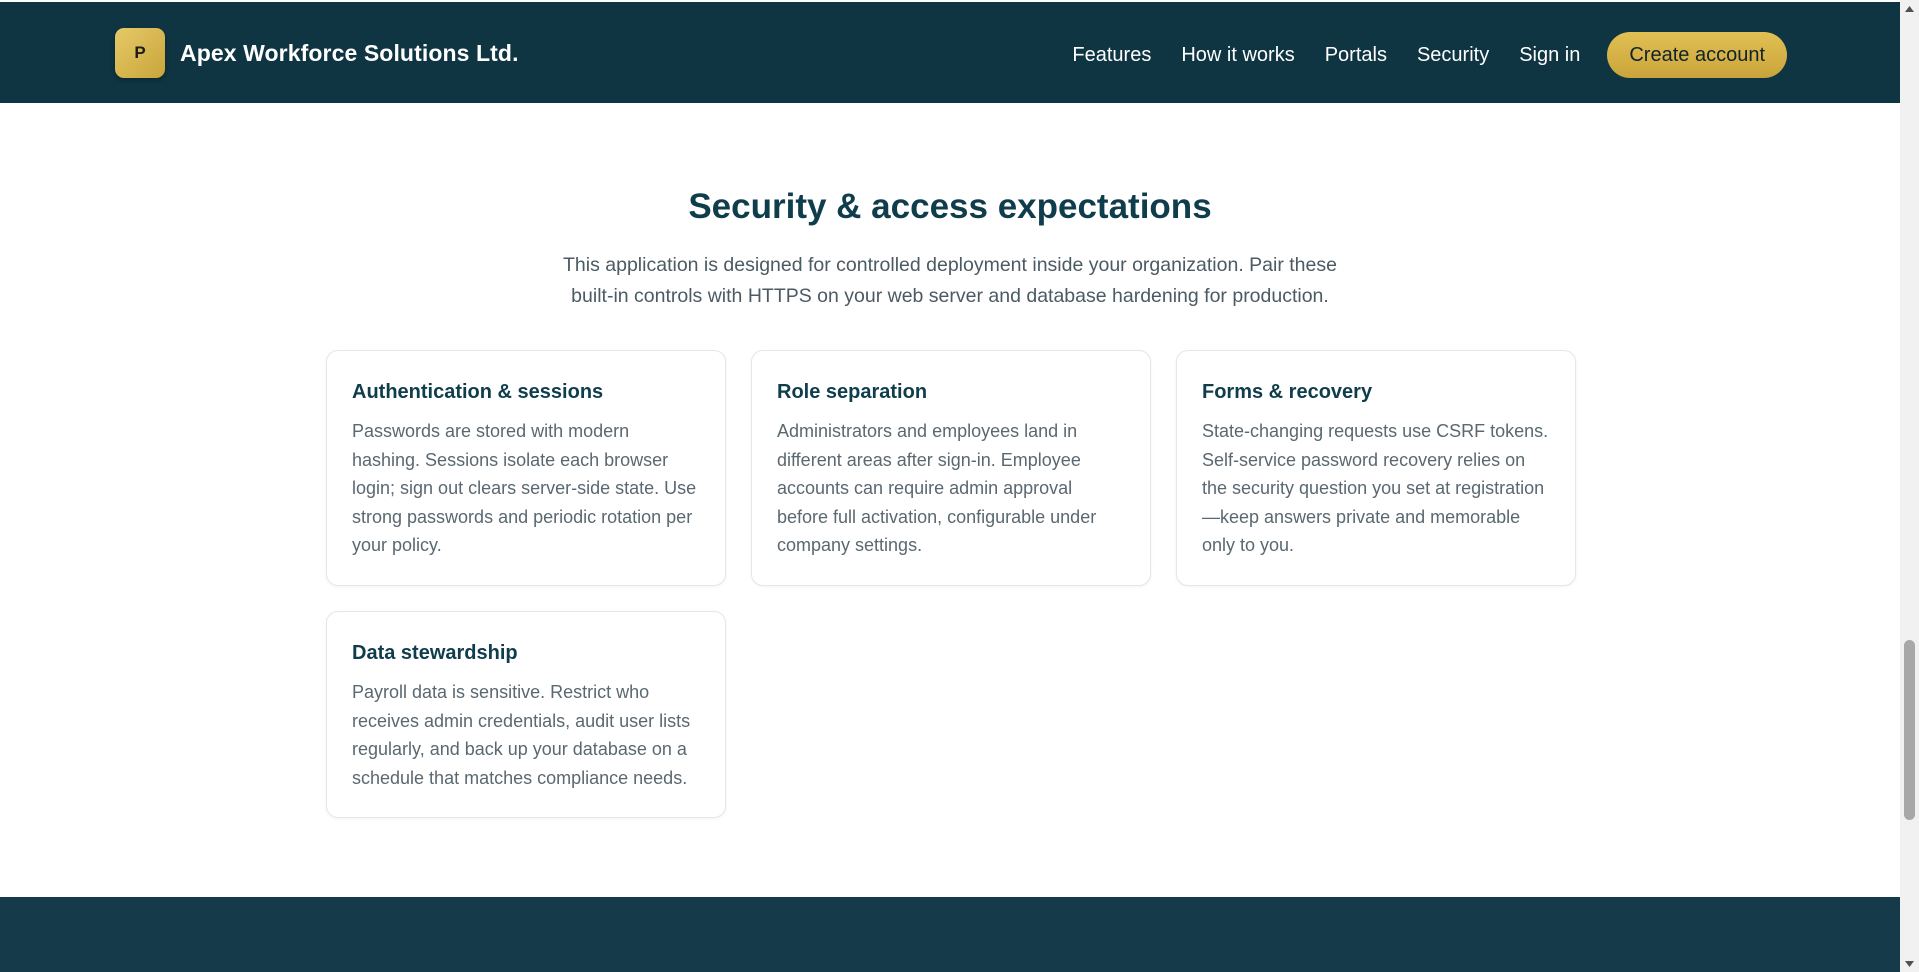 The height and width of the screenshot is (972, 1919). What do you see at coordinates (478, 392) in the screenshot?
I see `card-title: Authentication & sessions` at bounding box center [478, 392].